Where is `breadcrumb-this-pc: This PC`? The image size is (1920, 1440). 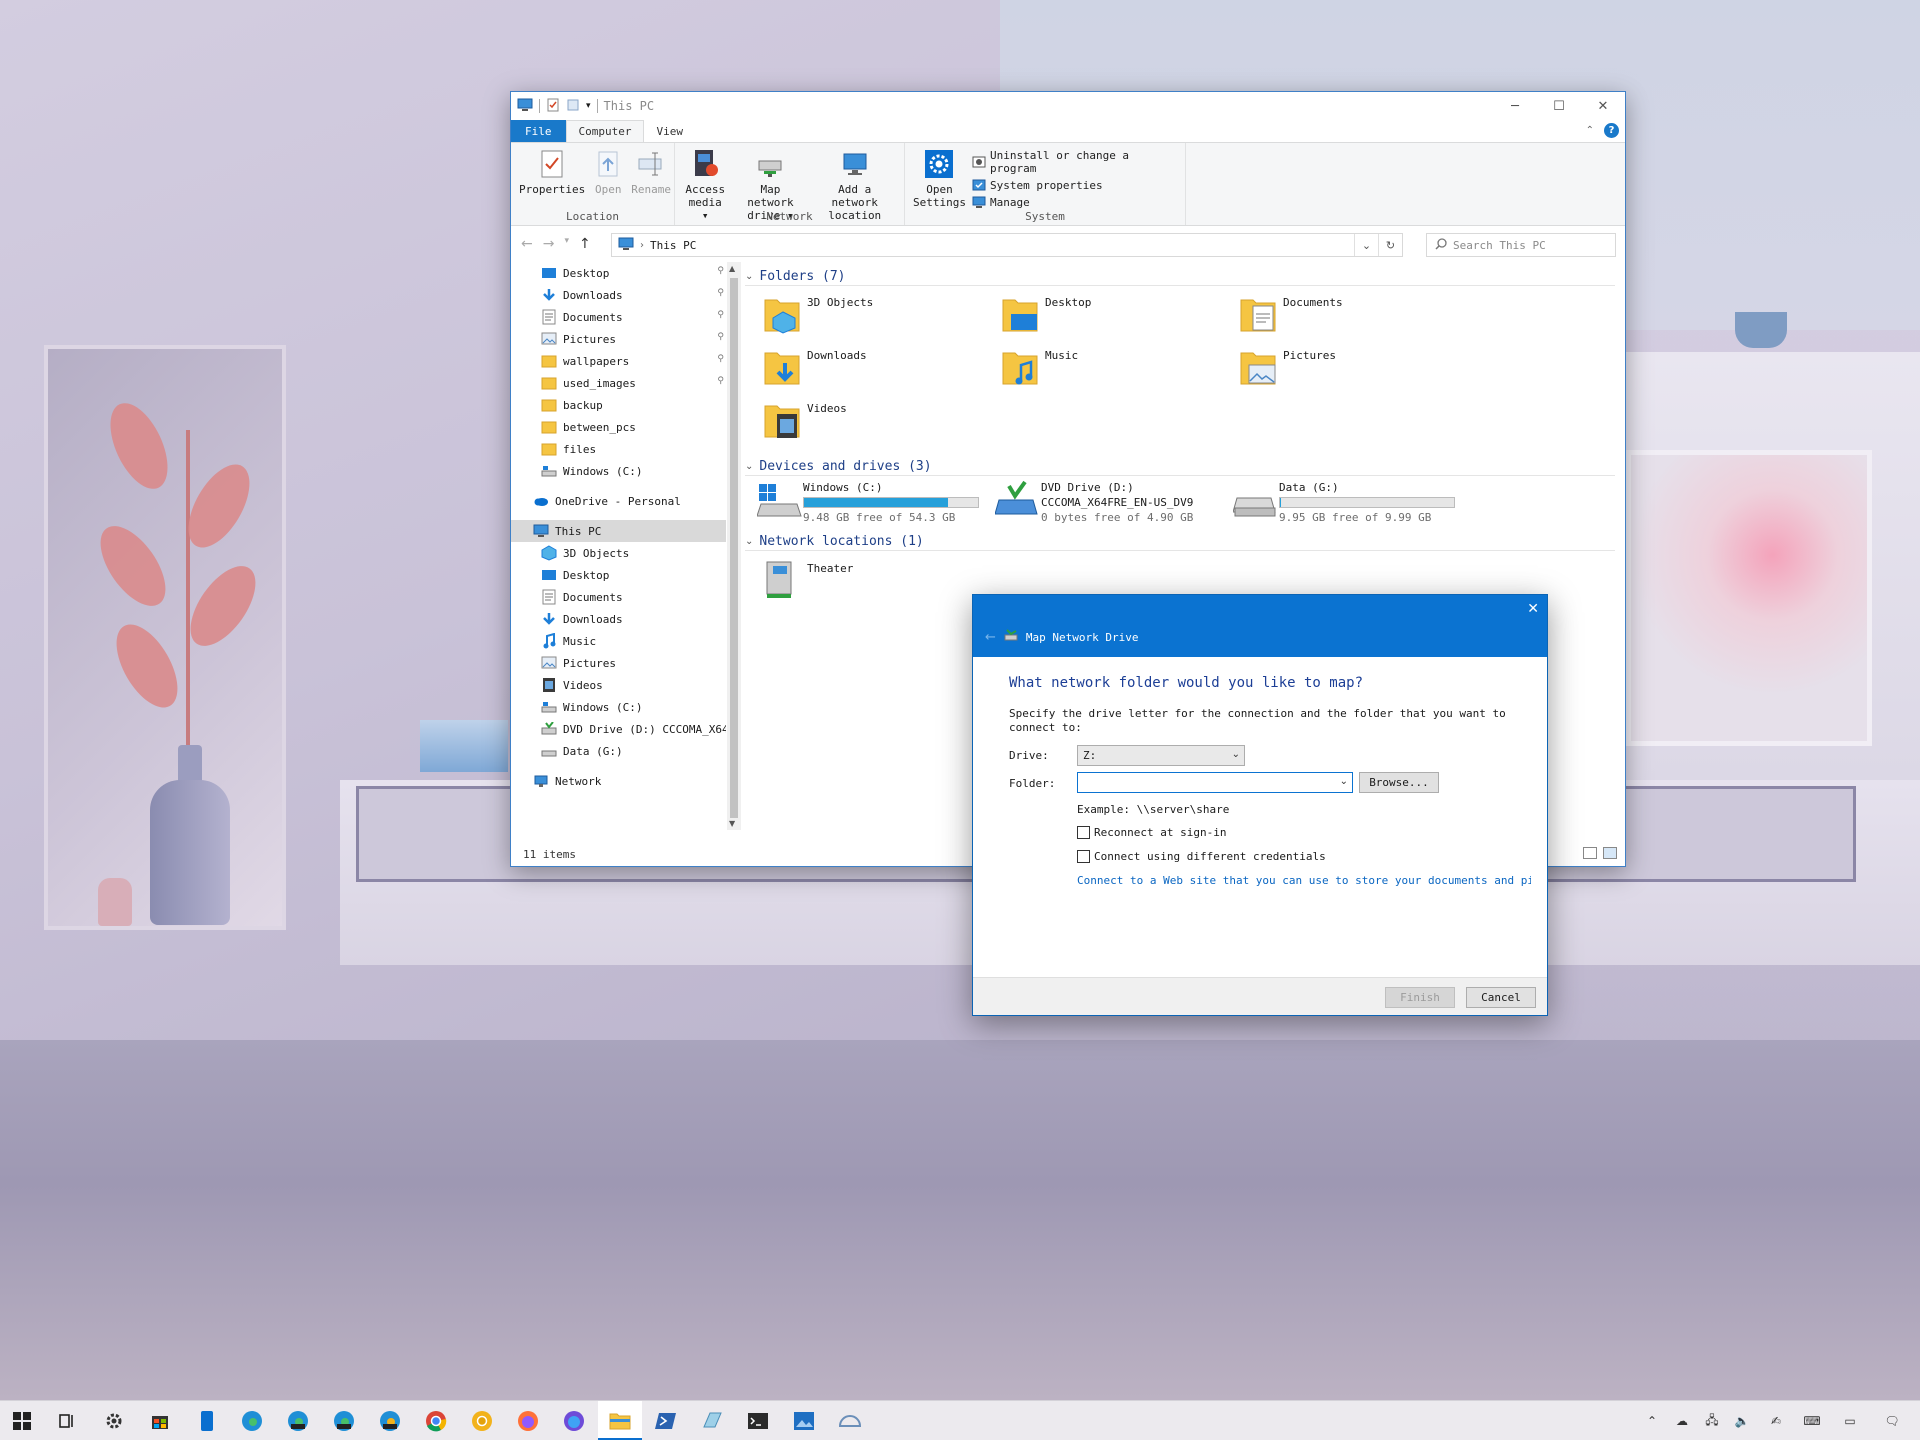
breadcrumb-this-pc: This PC is located at coordinates (673, 245).